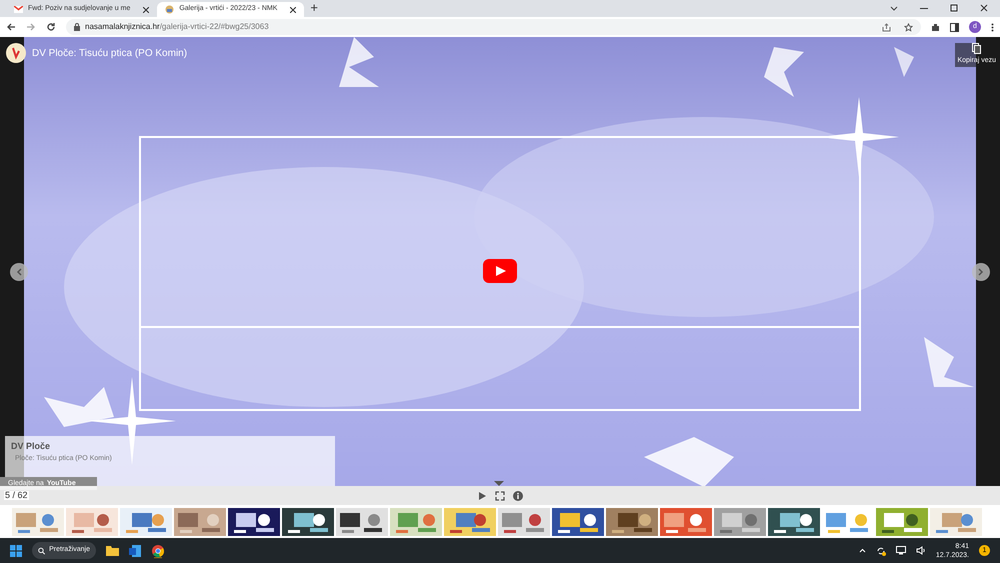 The image size is (1000, 563). I want to click on lock-icon, so click(77, 27).